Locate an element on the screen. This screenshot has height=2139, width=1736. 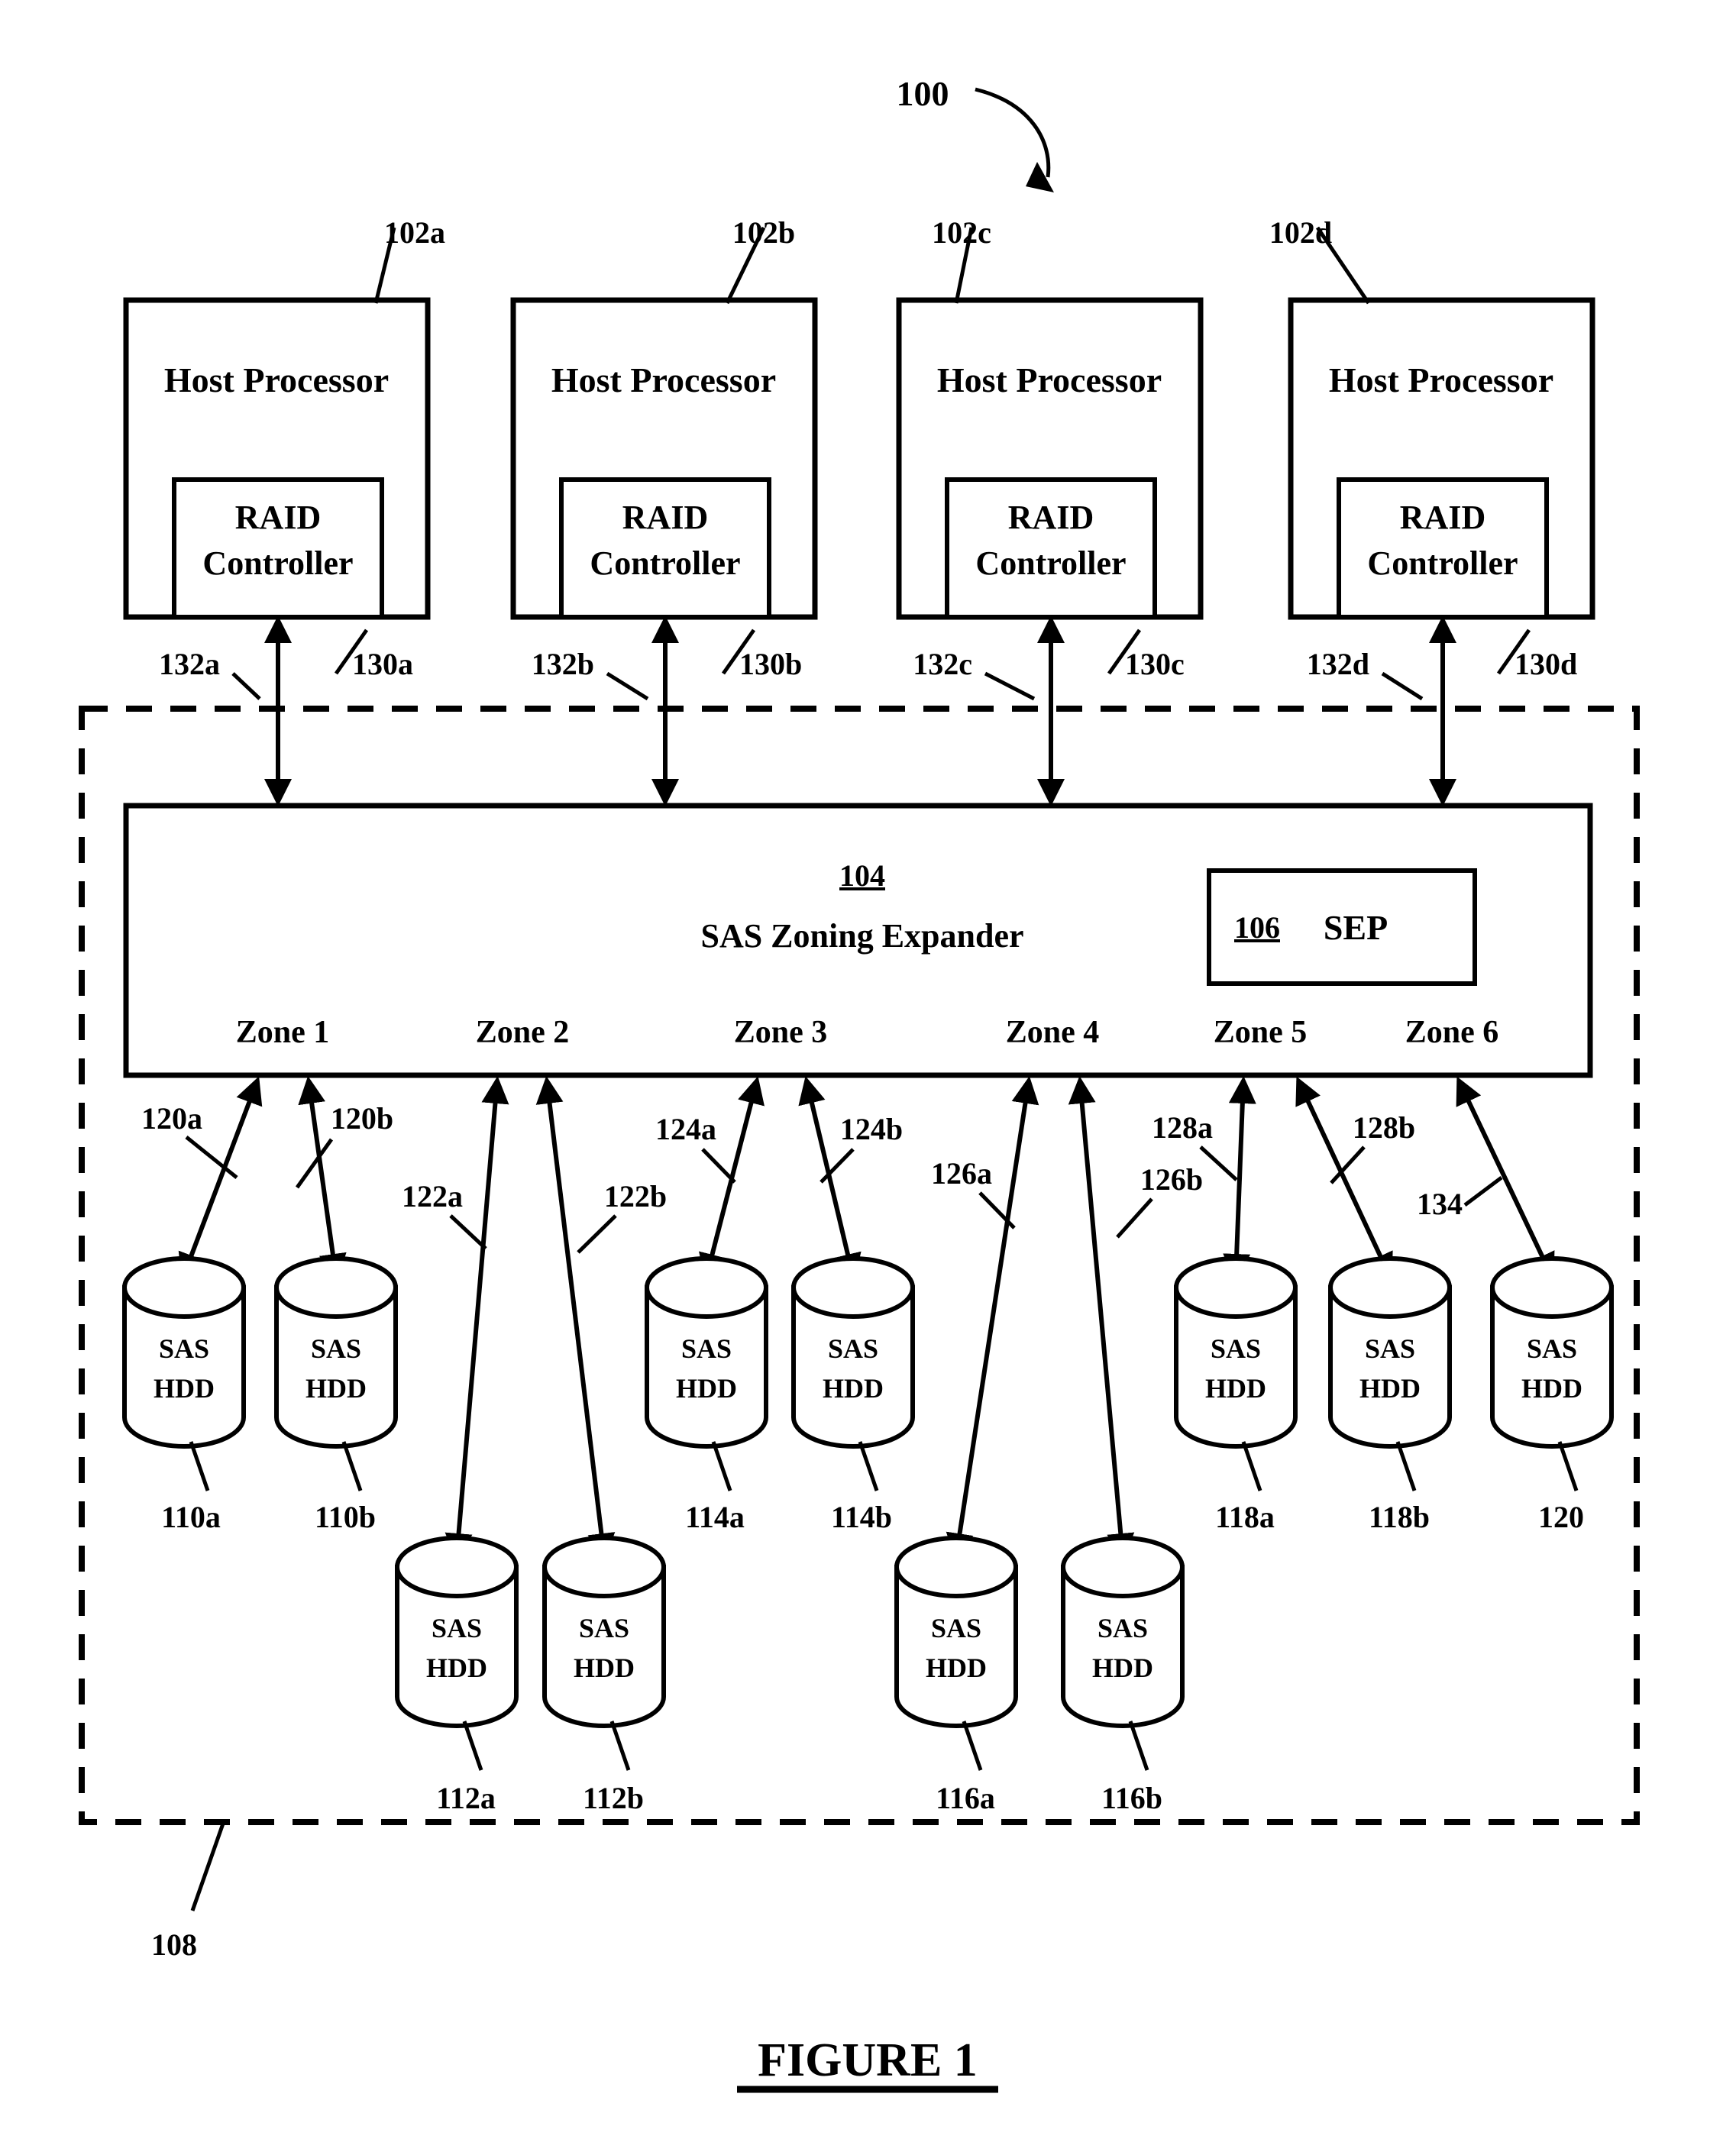
link-4-ref-leader is located at coordinates (1402, 686).